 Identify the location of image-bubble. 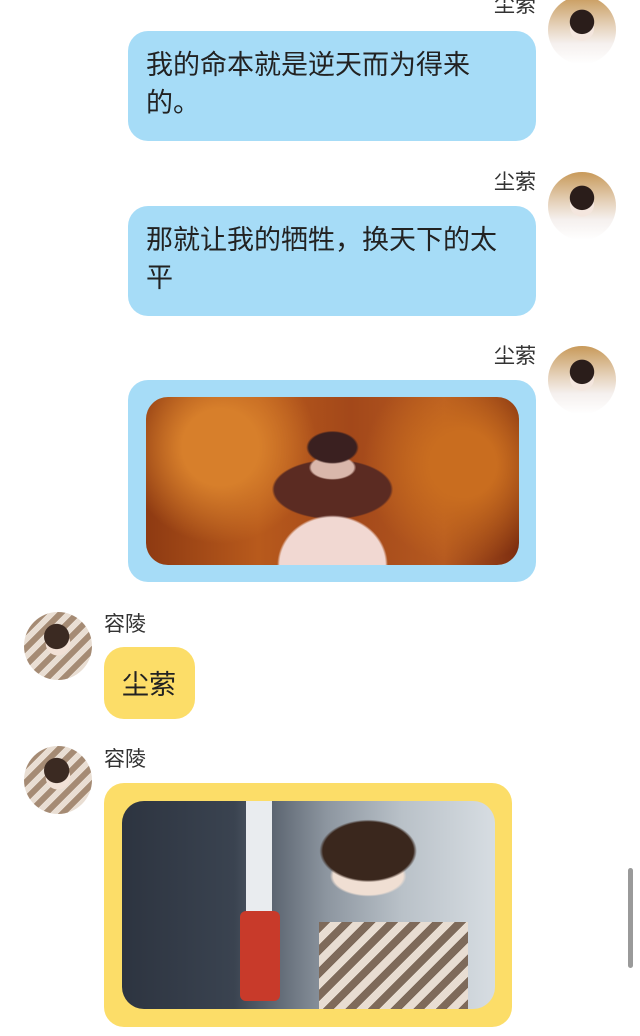
(332, 481).